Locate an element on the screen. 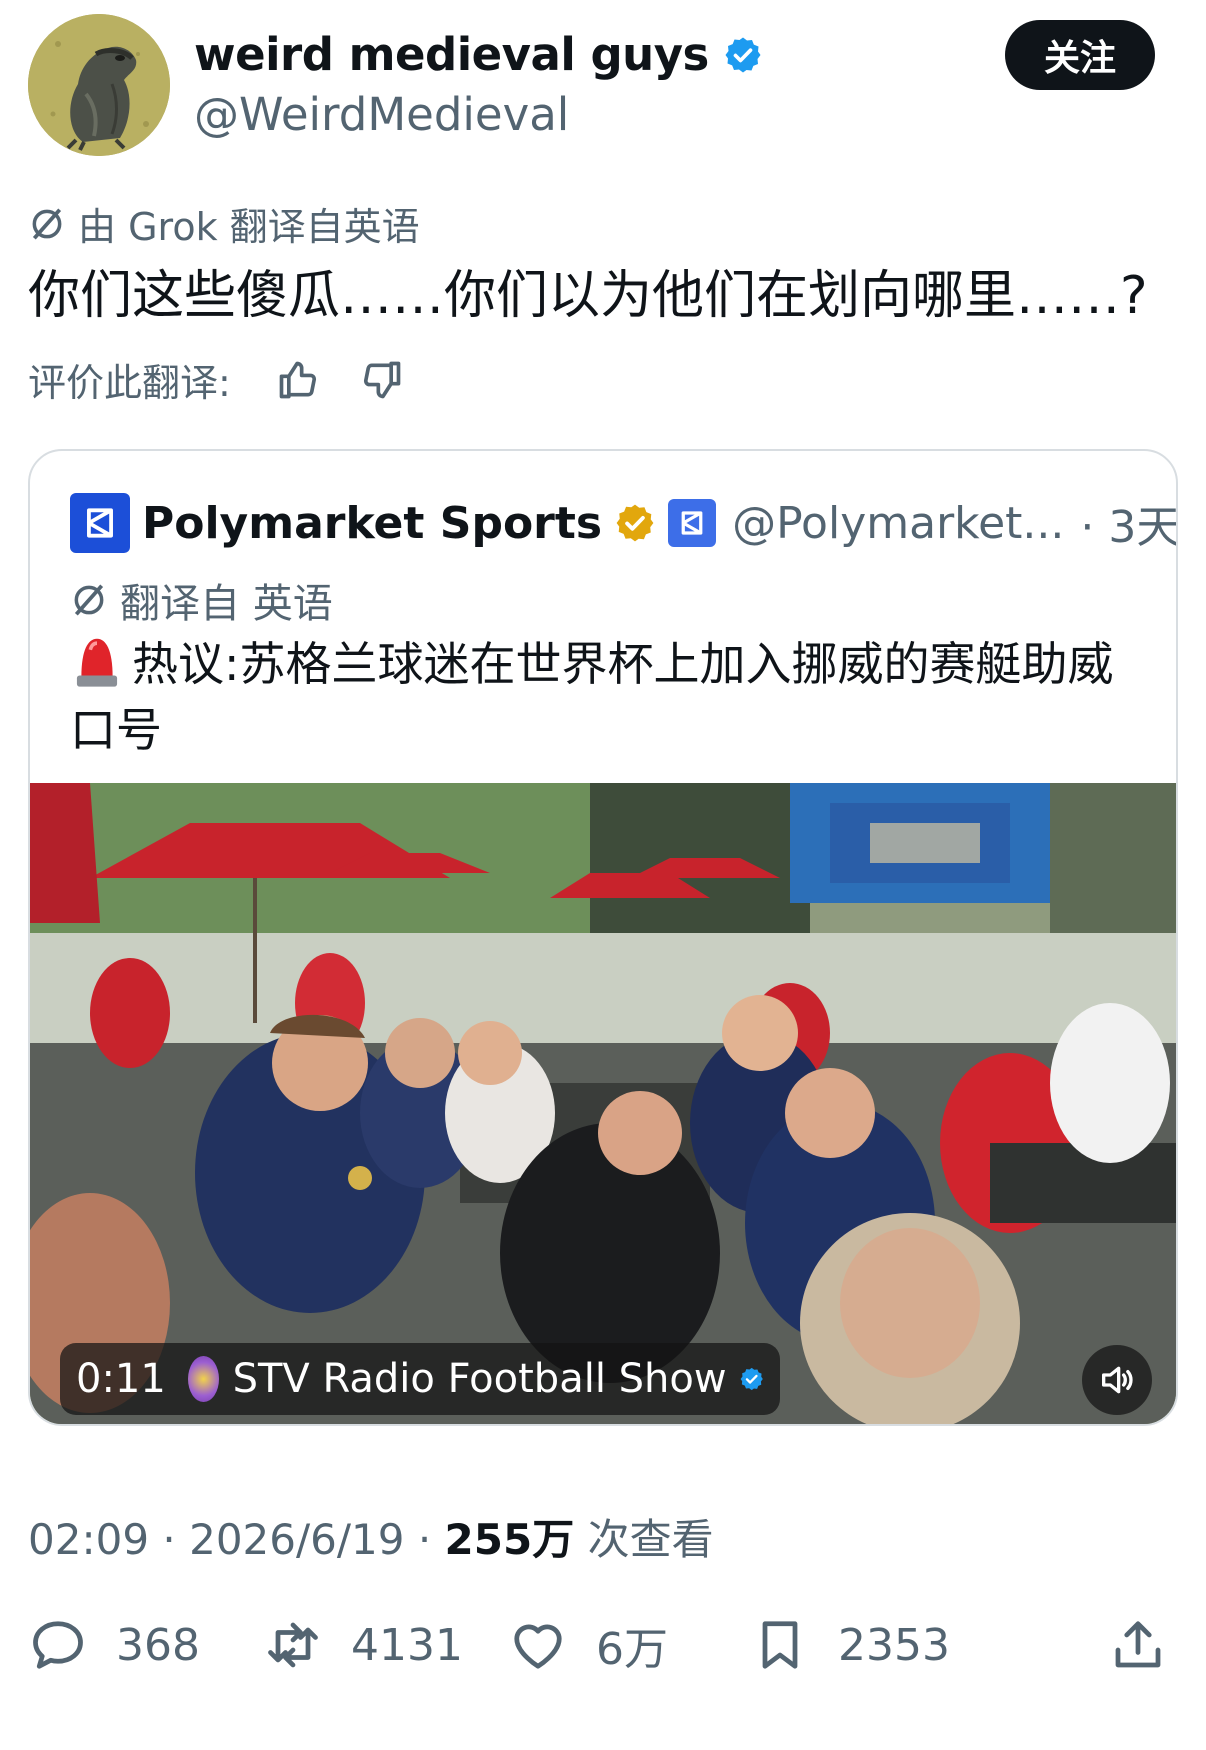 The image size is (1206, 1750). like-button: 6万 is located at coordinates (588, 1645).